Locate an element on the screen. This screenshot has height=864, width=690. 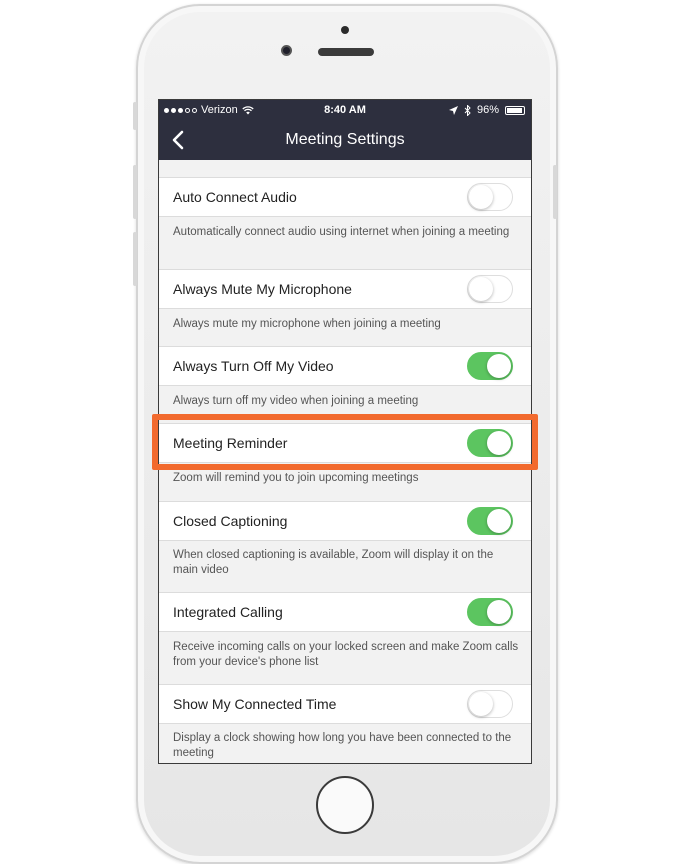
earpiece-speaker is located at coordinates (346, 52).